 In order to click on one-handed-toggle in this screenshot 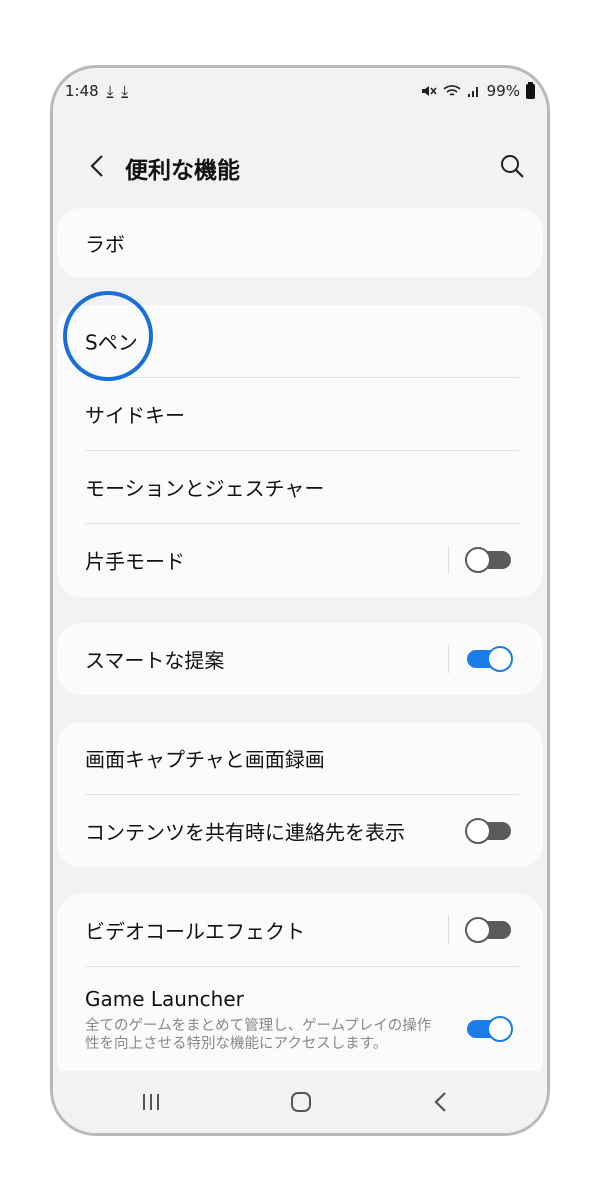, I will do `click(489, 560)`.